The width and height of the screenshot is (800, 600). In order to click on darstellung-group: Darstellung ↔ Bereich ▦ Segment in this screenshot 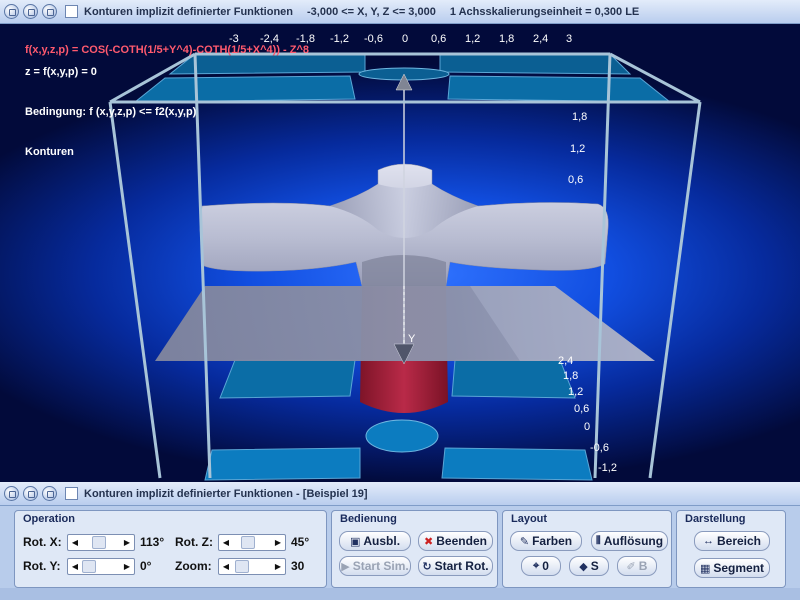, I will do `click(731, 549)`.